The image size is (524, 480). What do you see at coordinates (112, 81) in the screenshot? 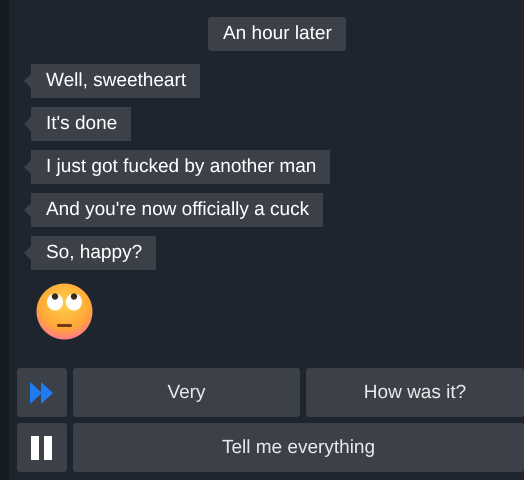
I see `message-bubble: Well, sweetheart` at bounding box center [112, 81].